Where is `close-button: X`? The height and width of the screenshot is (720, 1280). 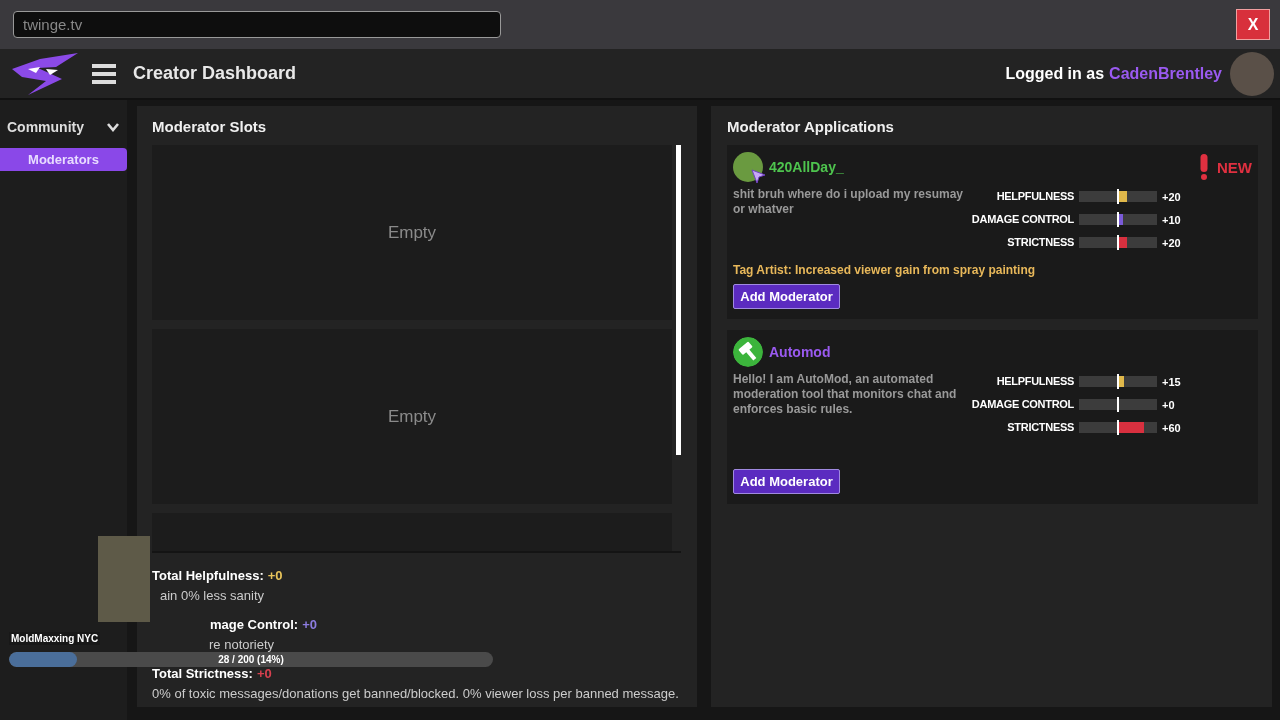 close-button: X is located at coordinates (1253, 24).